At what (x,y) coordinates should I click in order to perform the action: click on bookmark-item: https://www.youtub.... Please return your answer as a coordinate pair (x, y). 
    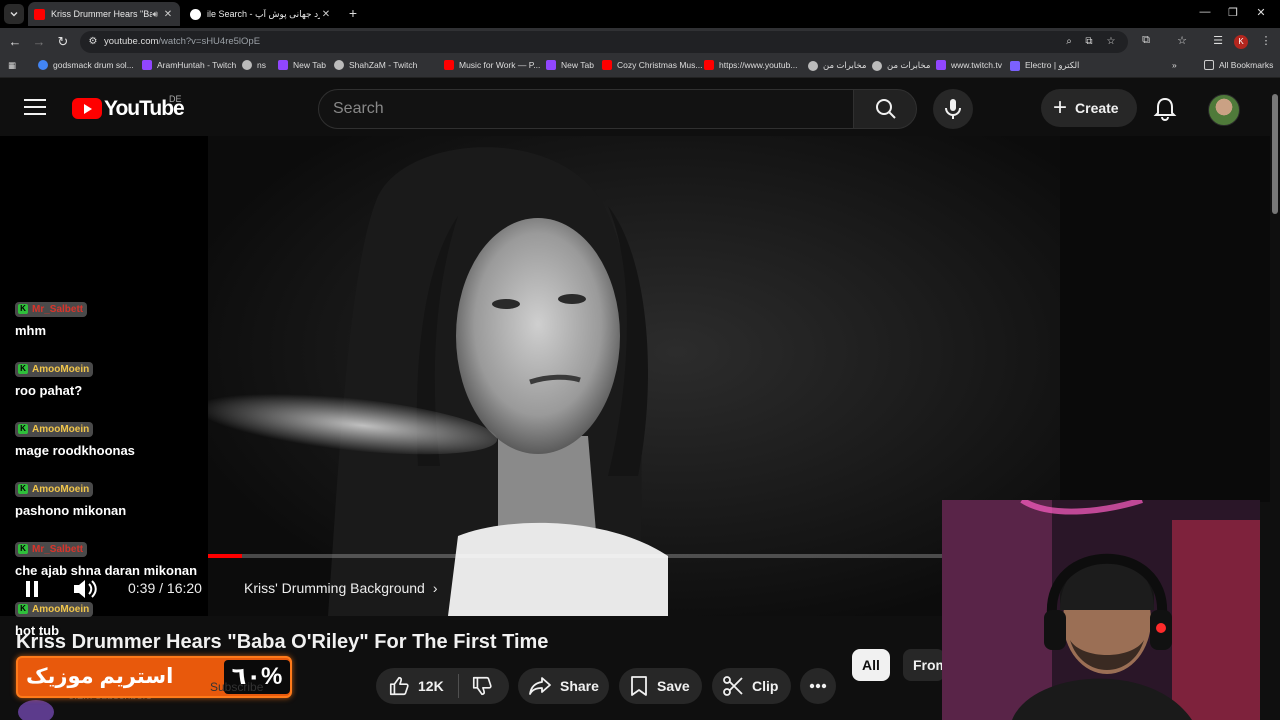
    Looking at the image, I should click on (750, 65).